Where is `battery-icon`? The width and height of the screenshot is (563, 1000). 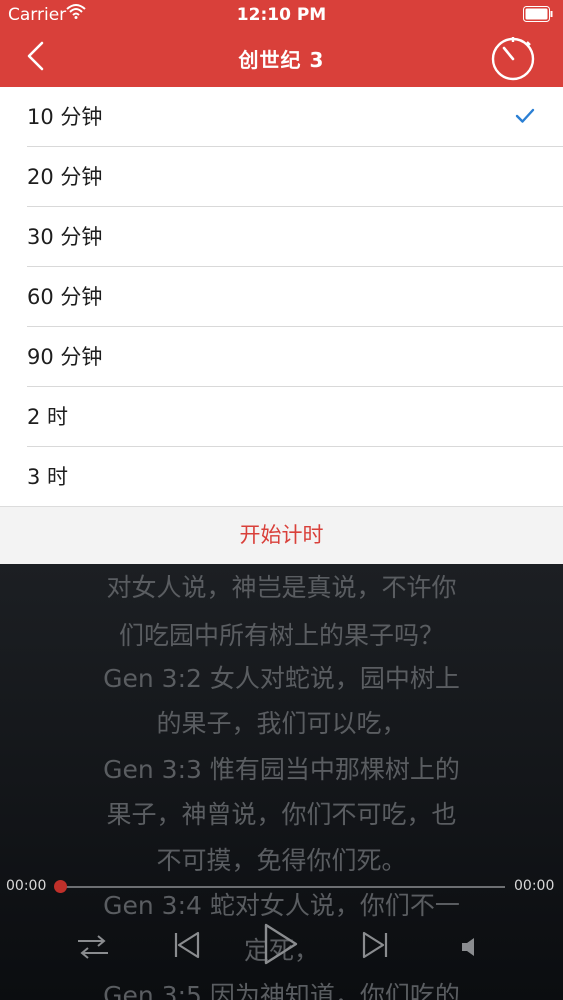 battery-icon is located at coordinates (538, 14).